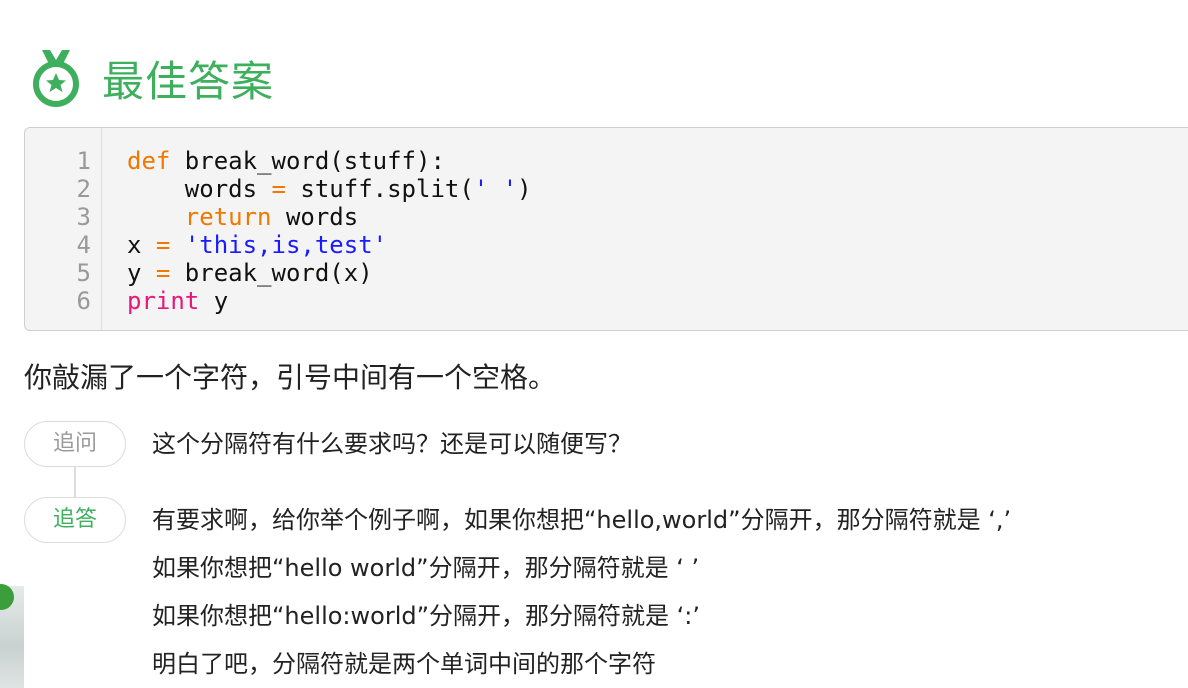 This screenshot has width=1188, height=688. What do you see at coordinates (426, 616) in the screenshot?
I see `reply-line: 如果你想把“hello:world”分隔开，那分隔符就是 ‘:’` at bounding box center [426, 616].